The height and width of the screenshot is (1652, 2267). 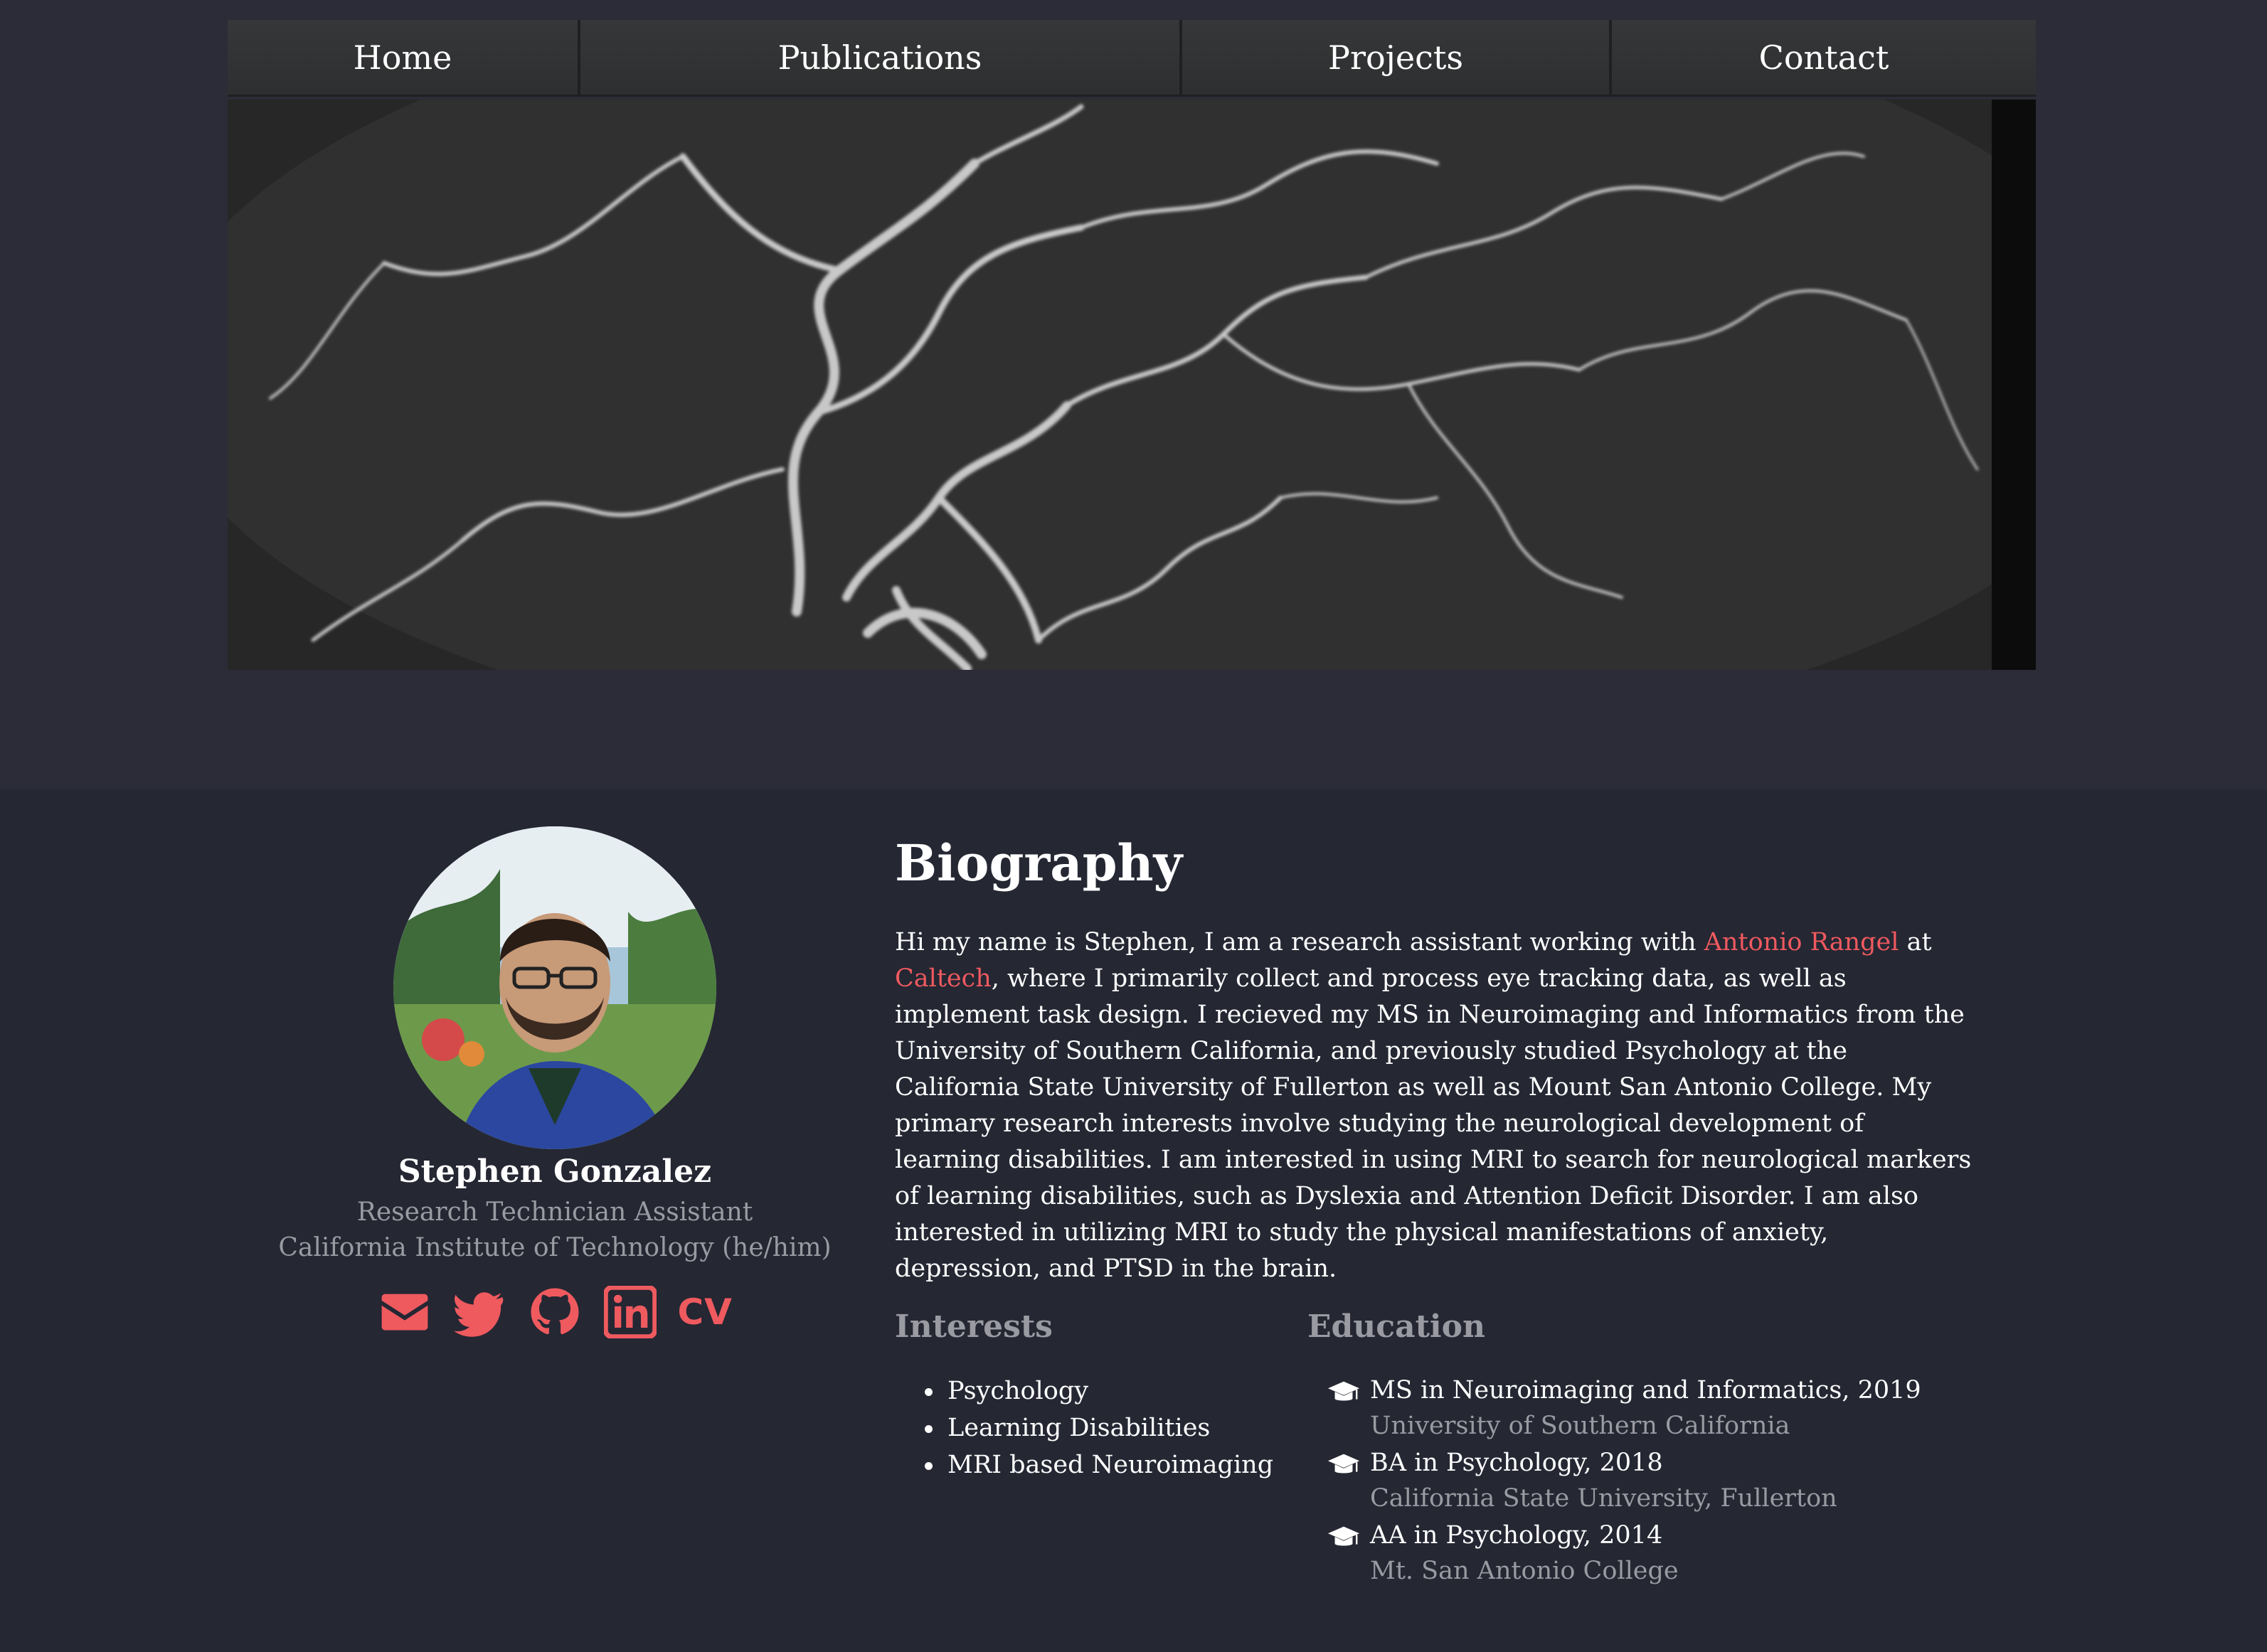 What do you see at coordinates (1517, 1535) in the screenshot?
I see `education-degree: AA in Psychology, 2014` at bounding box center [1517, 1535].